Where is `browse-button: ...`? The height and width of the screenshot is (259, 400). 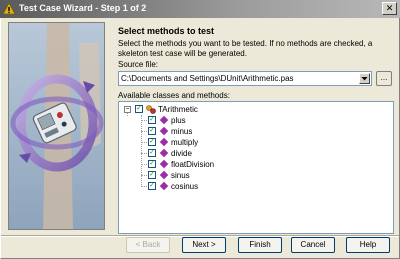
browse-button: ... is located at coordinates (384, 78).